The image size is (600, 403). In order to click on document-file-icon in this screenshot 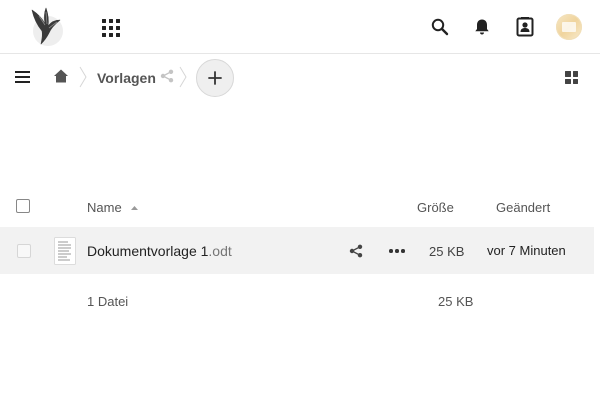, I will do `click(65, 251)`.